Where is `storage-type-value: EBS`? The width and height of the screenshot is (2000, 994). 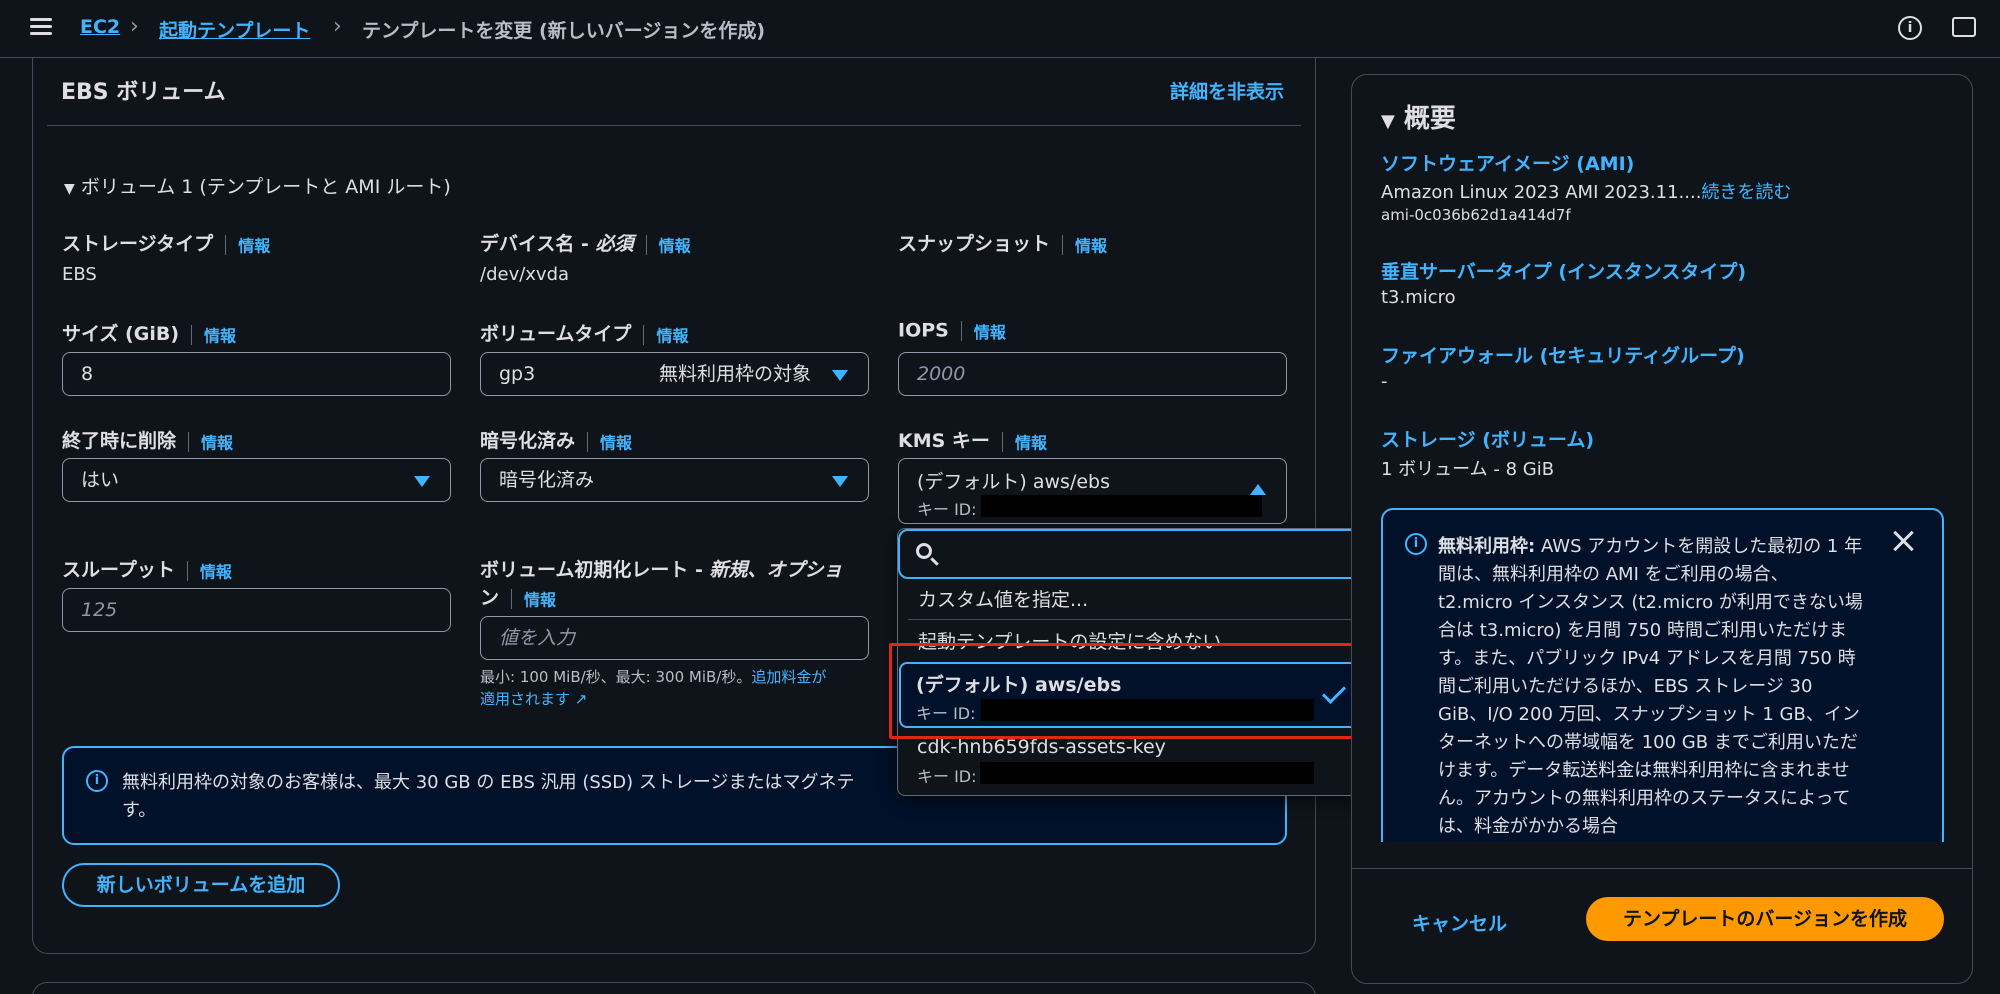 storage-type-value: EBS is located at coordinates (79, 274).